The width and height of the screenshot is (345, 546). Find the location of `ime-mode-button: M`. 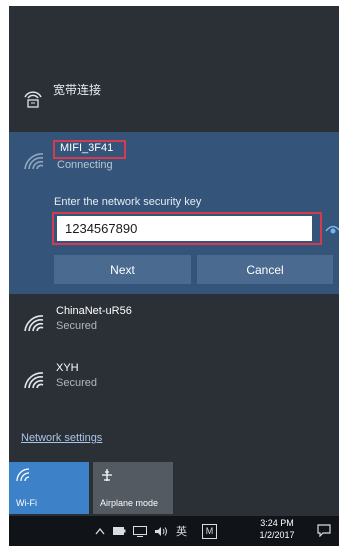

ime-mode-button: M is located at coordinates (209, 531).